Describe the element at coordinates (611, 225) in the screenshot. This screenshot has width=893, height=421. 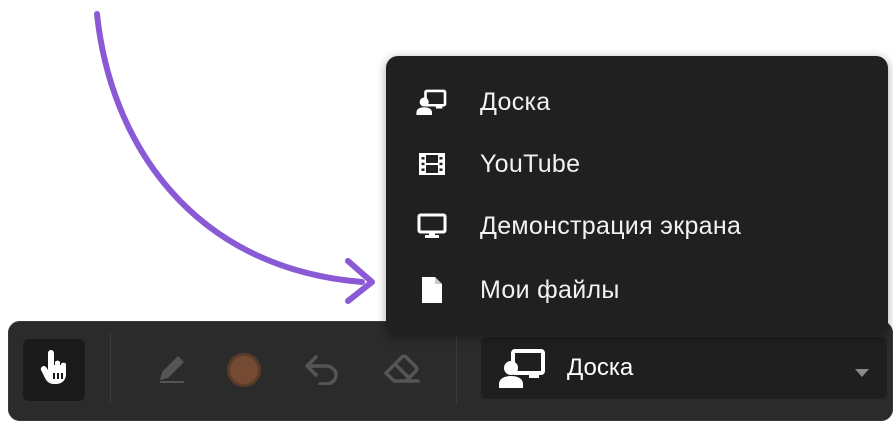
I see `menu-item-label: Демонстрация экрана` at that location.